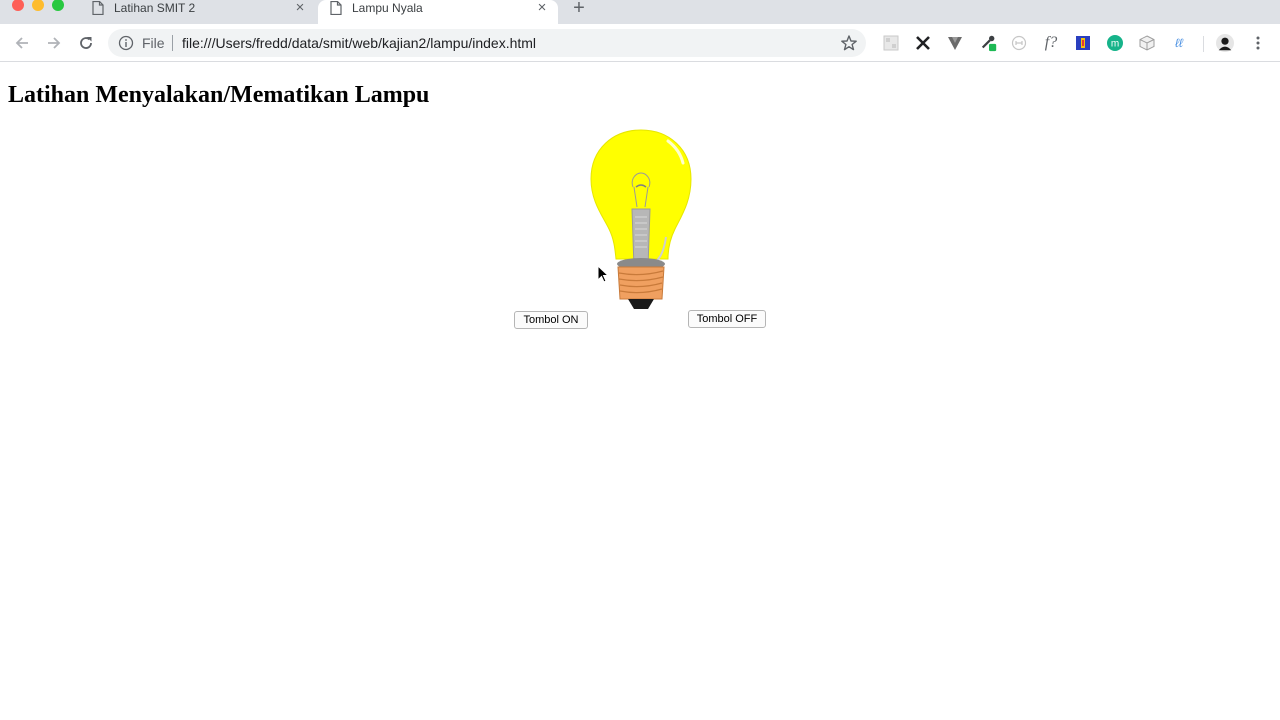 Image resolution: width=1280 pixels, height=720 pixels. I want to click on on-button: Tombol ON, so click(551, 320).